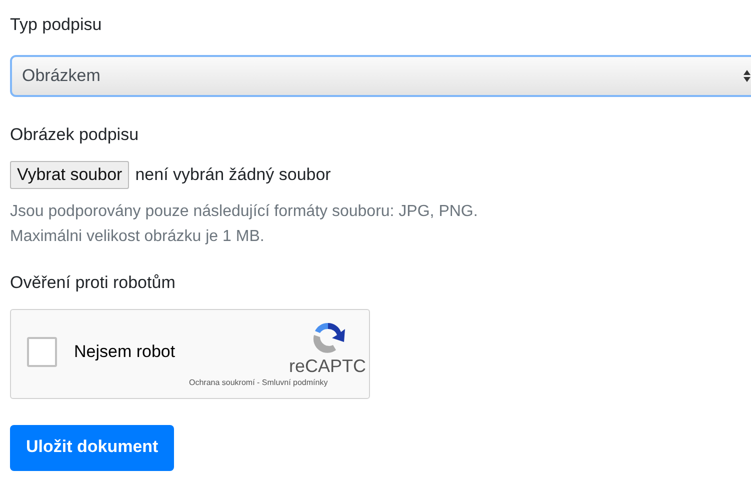 The height and width of the screenshot is (499, 751). Describe the element at coordinates (138, 237) in the screenshot. I see `help-text: Maximálni velikost obrázku je 1 MB.` at that location.